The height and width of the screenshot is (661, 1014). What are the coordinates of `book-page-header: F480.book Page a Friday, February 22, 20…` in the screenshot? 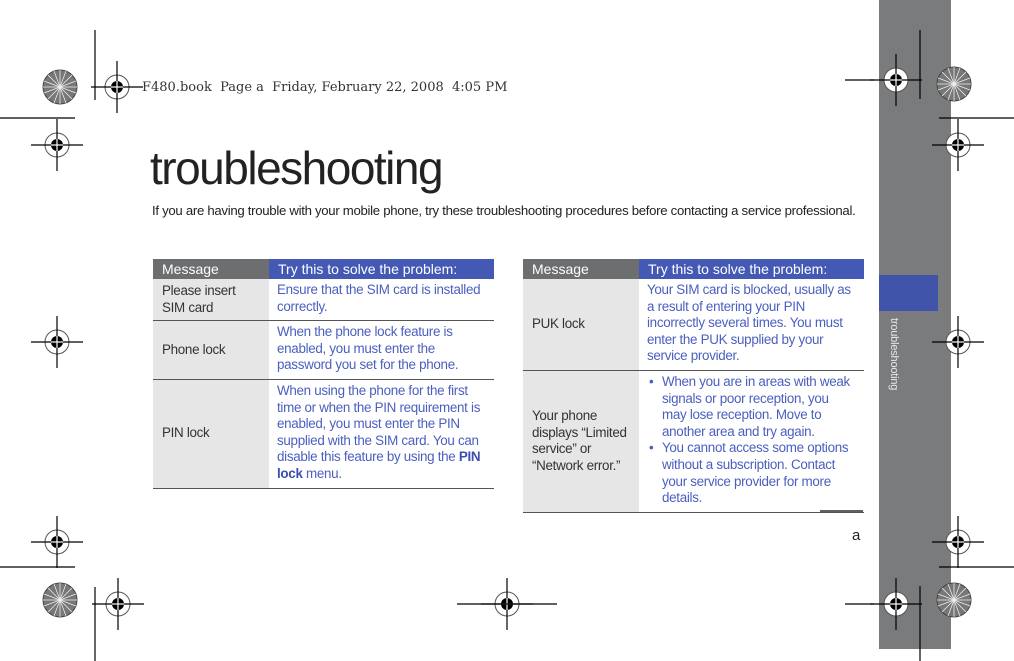 It's located at (325, 87).